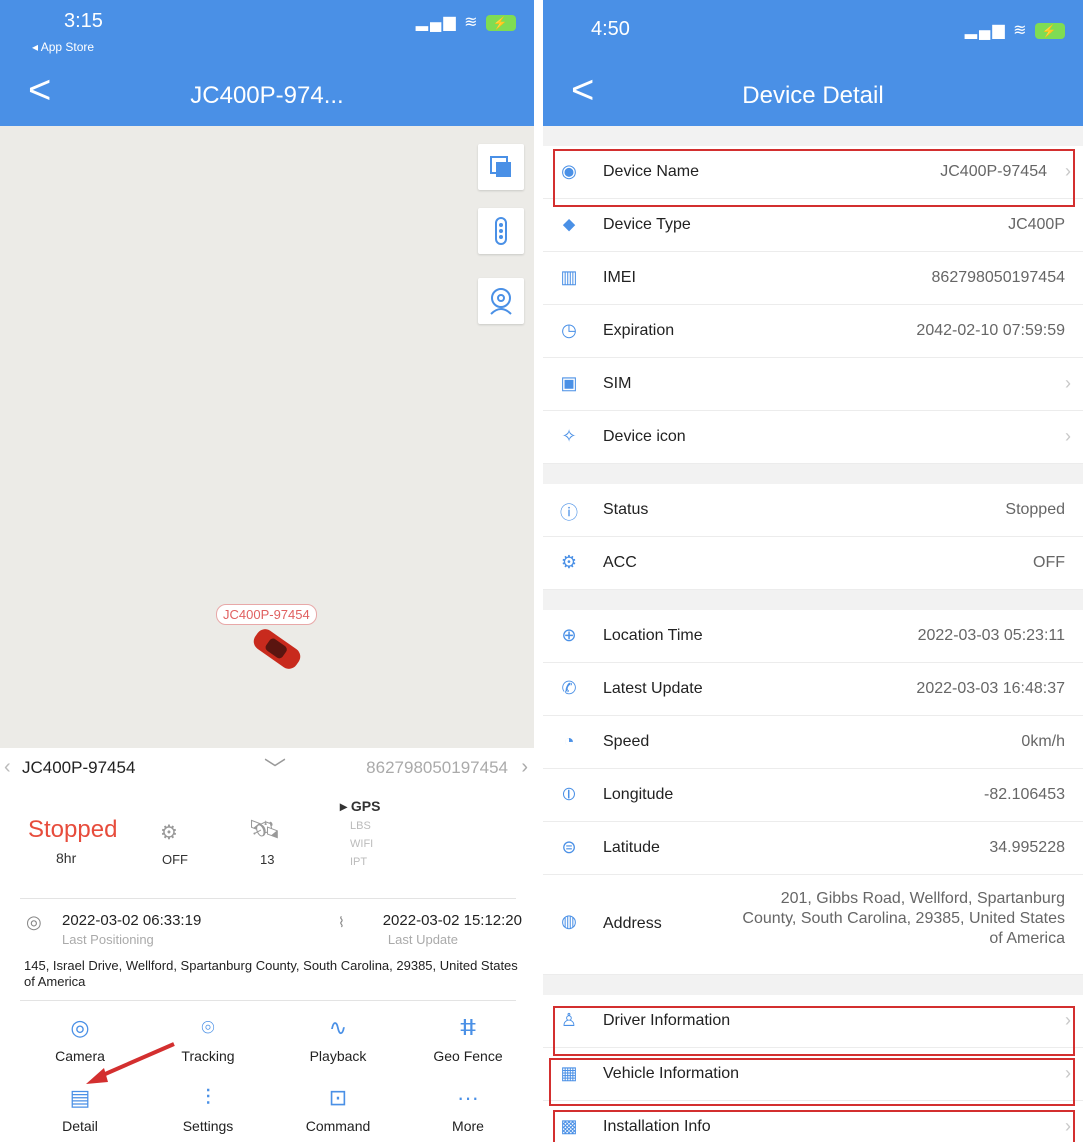 This screenshot has height=1142, width=1083. Describe the element at coordinates (63, 47) in the screenshot. I see `back-to-app-store-link: ◂ App Store` at that location.